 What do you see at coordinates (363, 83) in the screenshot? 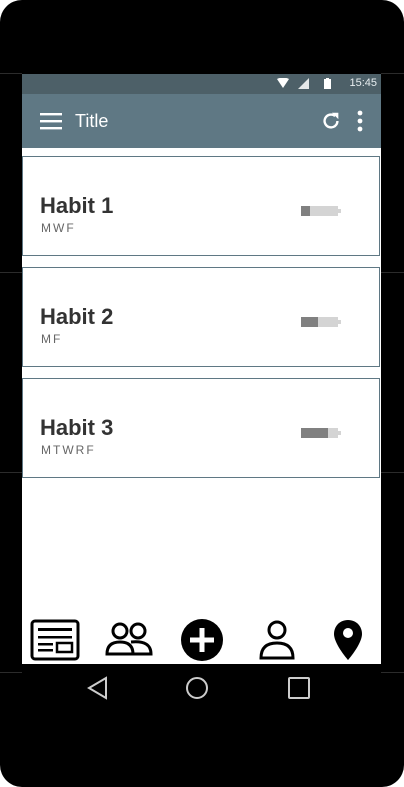
I see `status-time: 15:45` at bounding box center [363, 83].